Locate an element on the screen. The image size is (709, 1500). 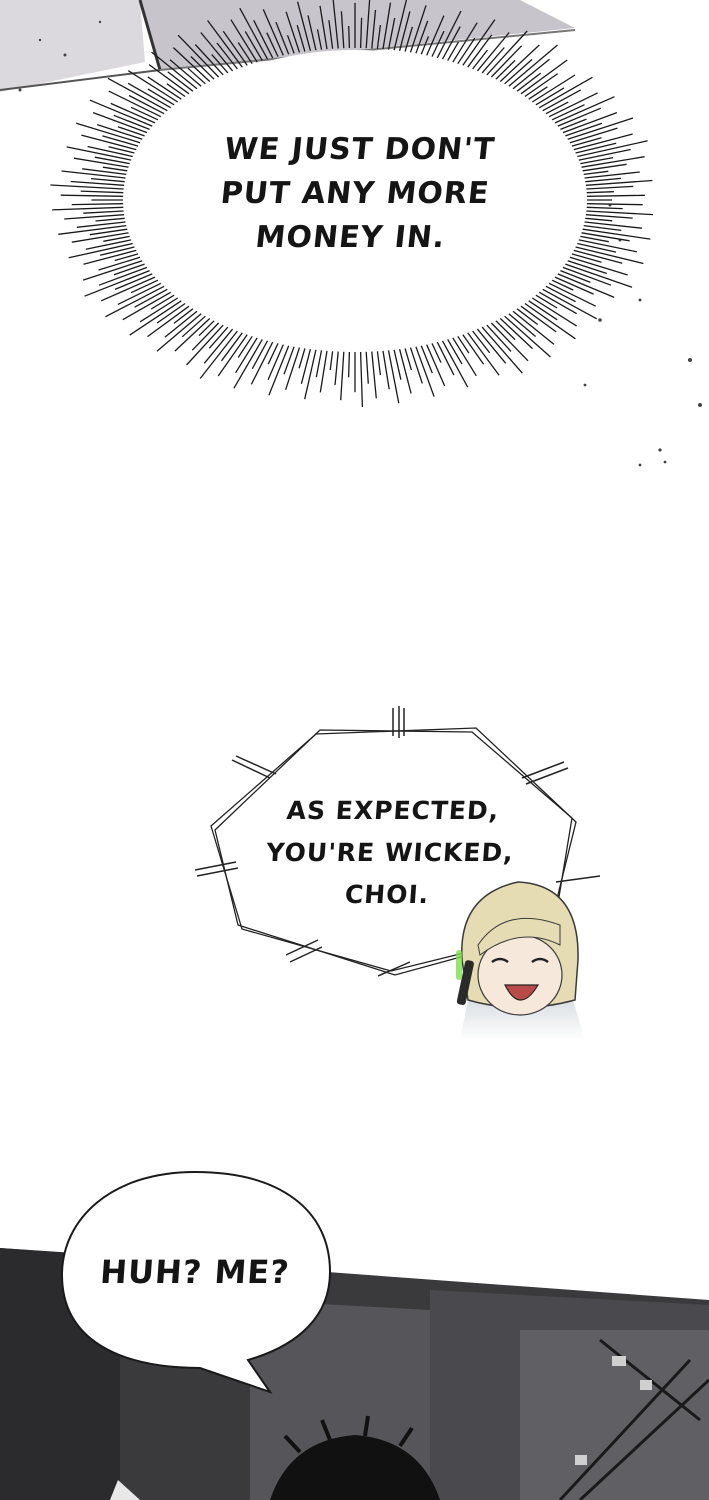
speech-bubble-text: HUH? ME? is located at coordinates (194, 1272).